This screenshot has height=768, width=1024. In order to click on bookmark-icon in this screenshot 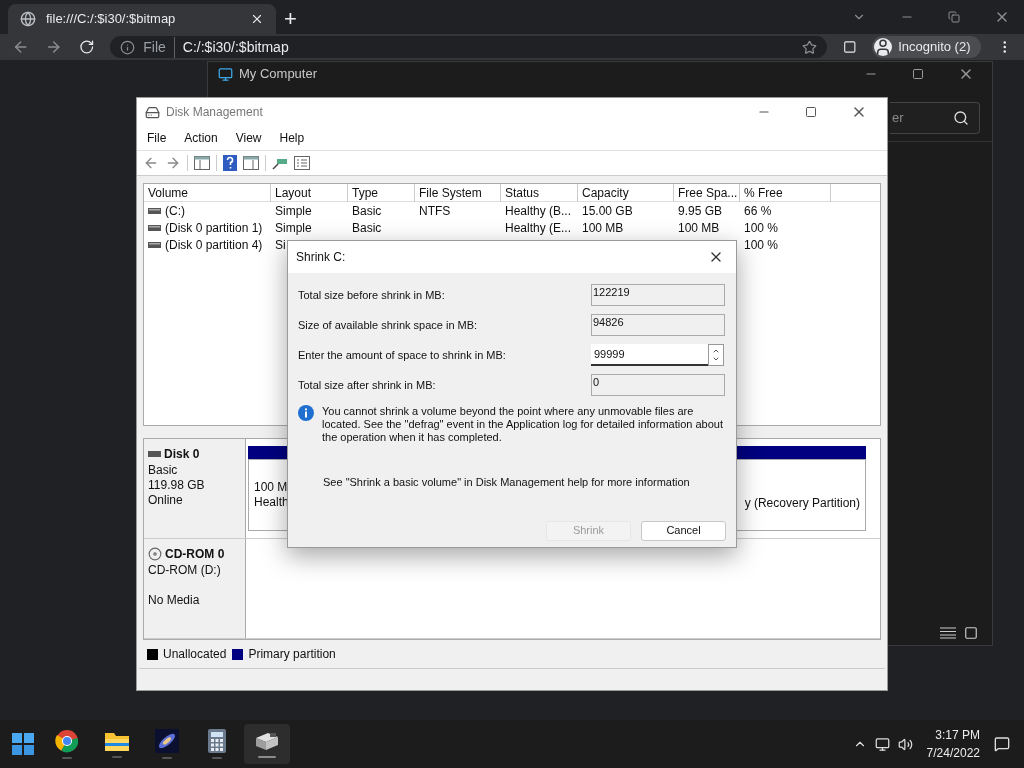, I will do `click(809, 47)`.